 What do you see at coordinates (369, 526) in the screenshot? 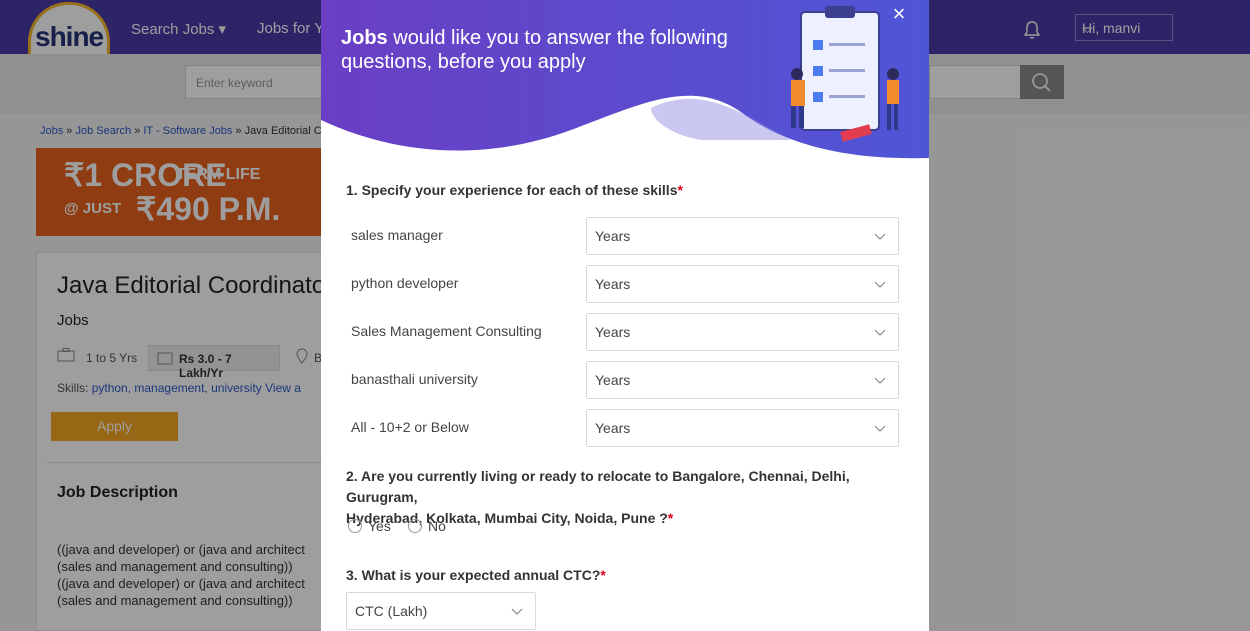
I see `radio-yes: Yes` at bounding box center [369, 526].